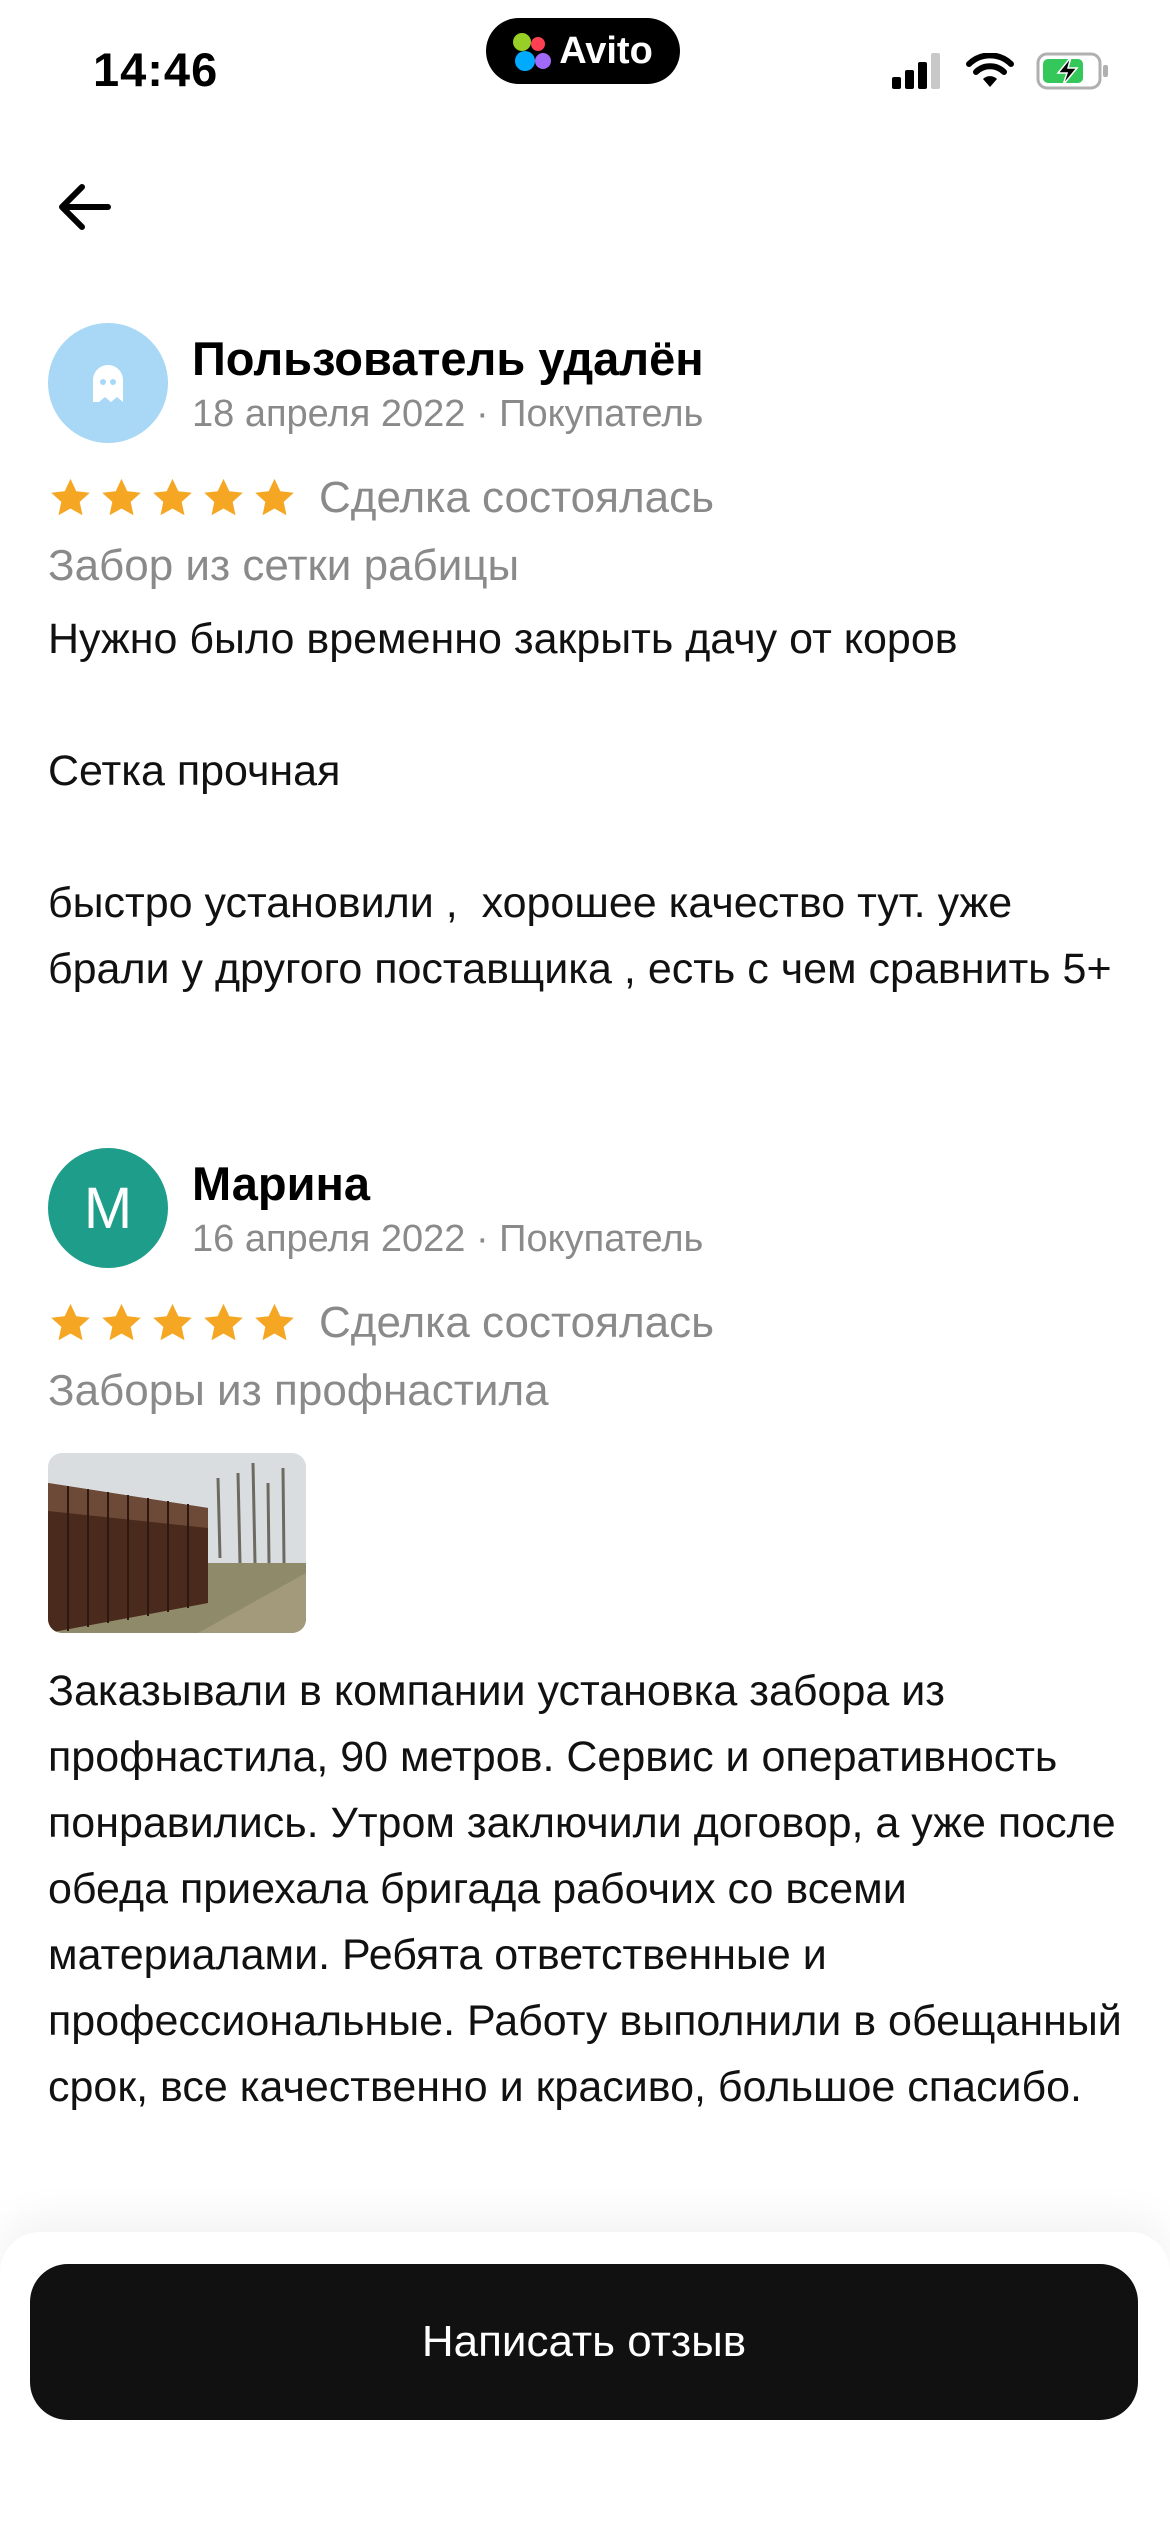 The width and height of the screenshot is (1170, 2532). Describe the element at coordinates (298, 1390) in the screenshot. I see `review-service: Заборы из профнастила` at that location.